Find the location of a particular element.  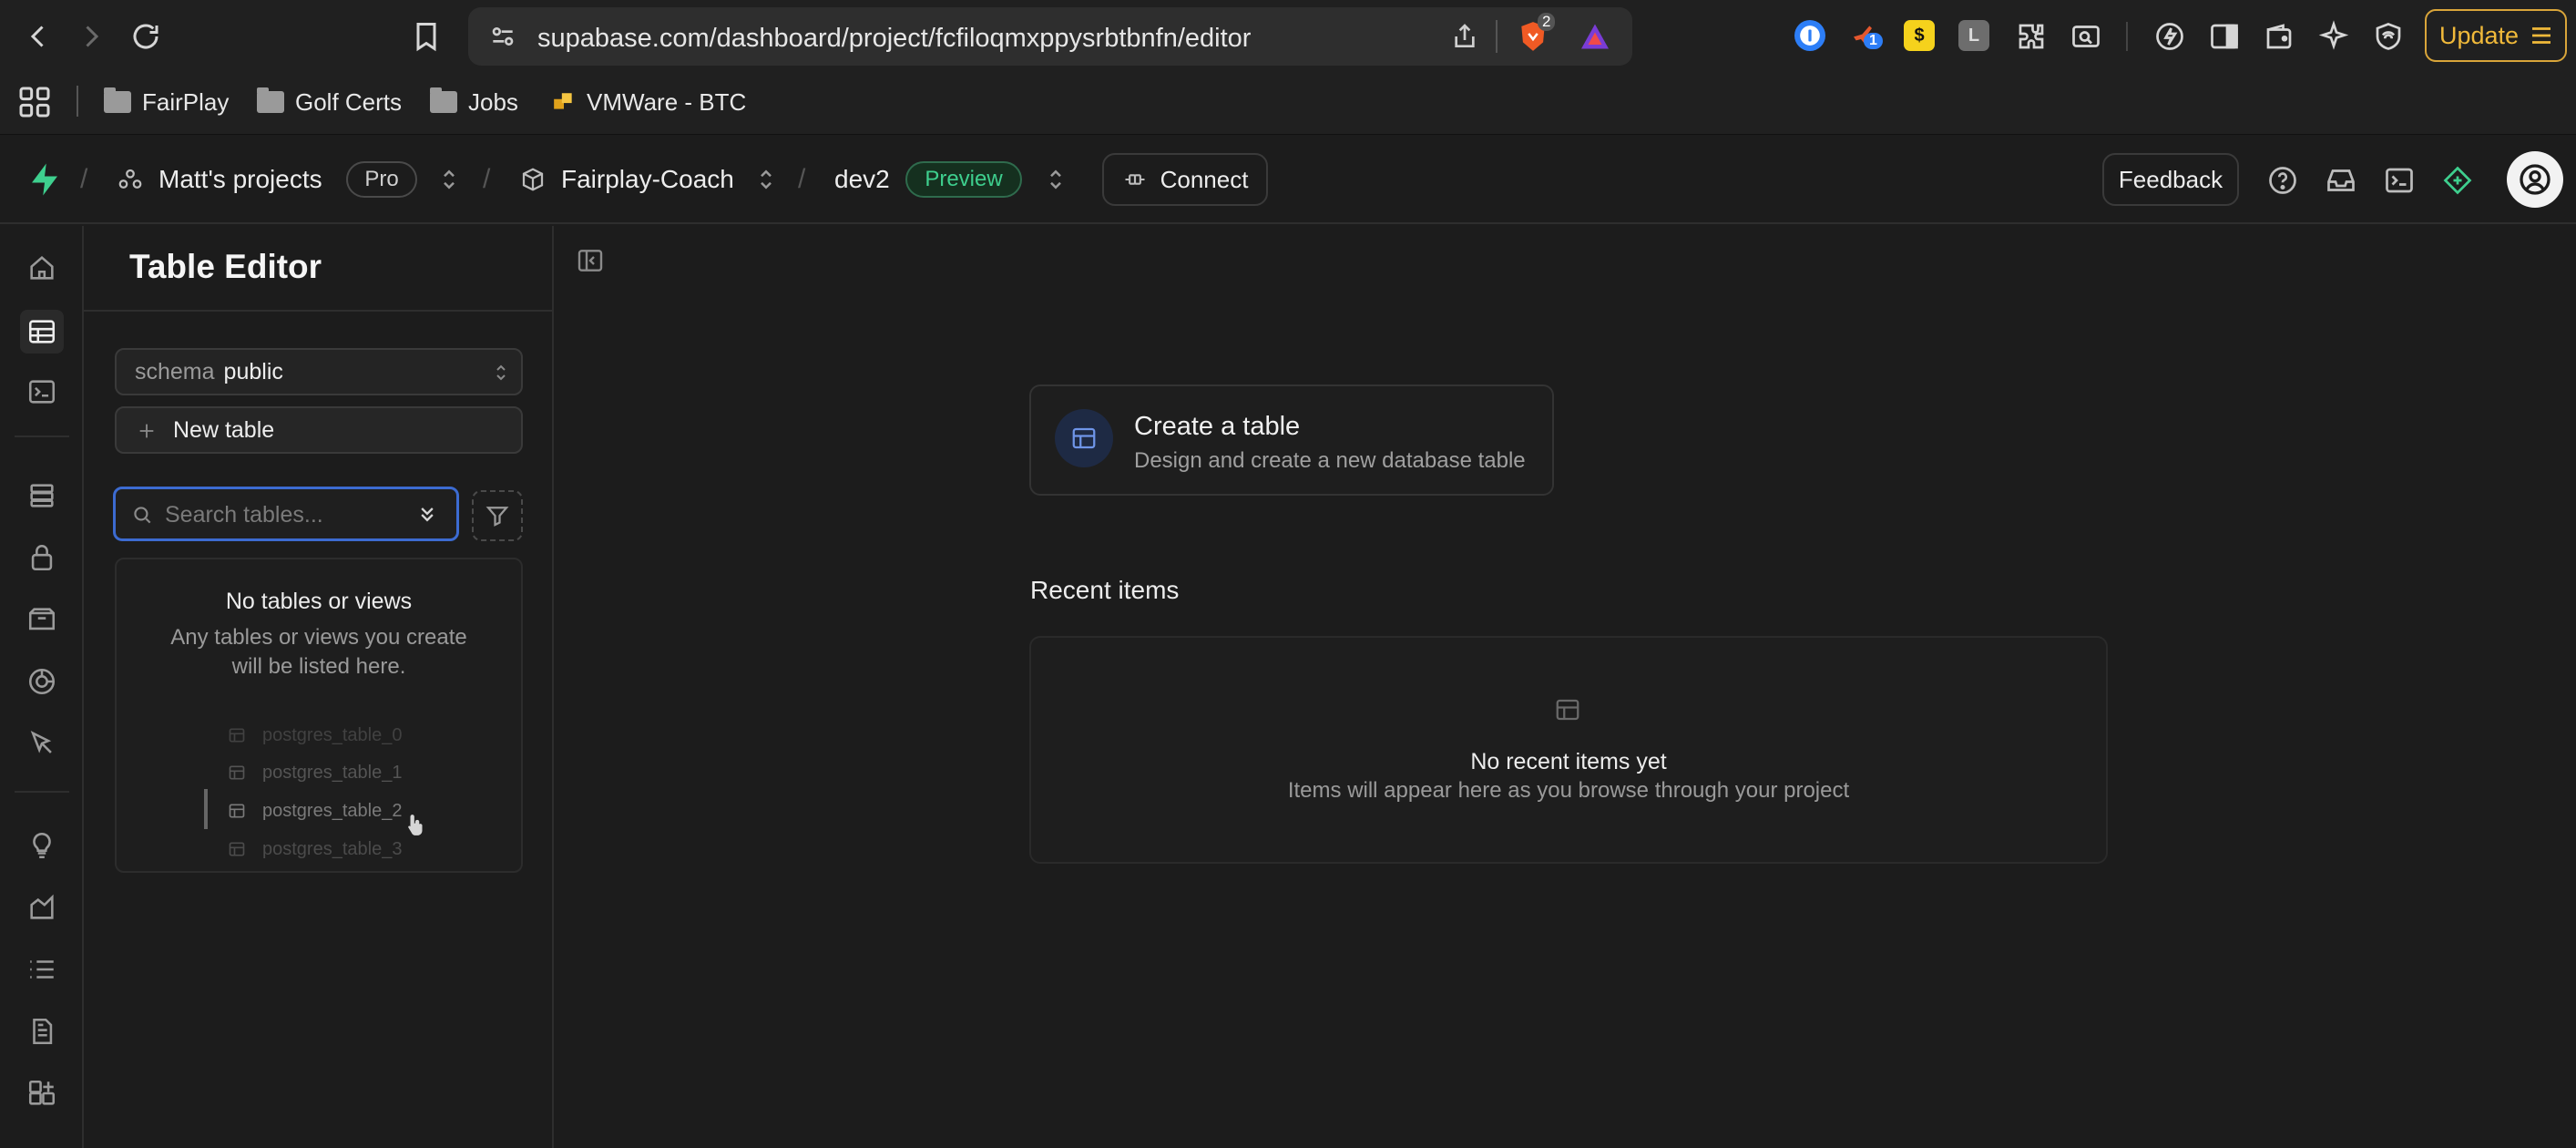

url-separator is located at coordinates (1497, 36).